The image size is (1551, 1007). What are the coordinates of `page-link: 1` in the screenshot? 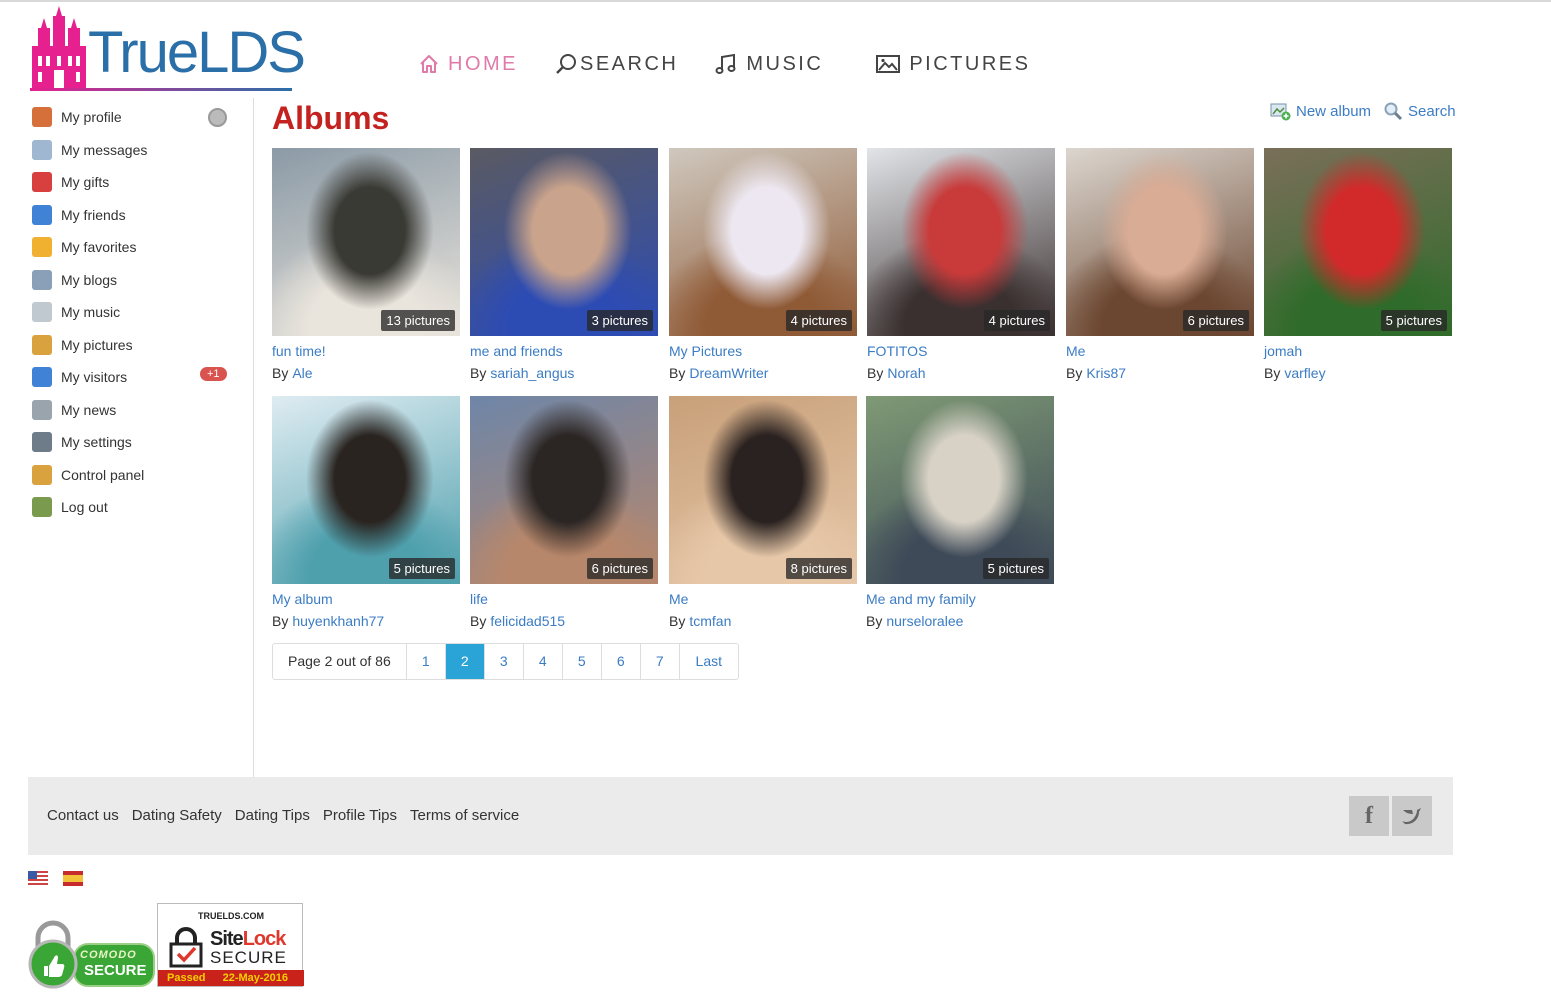 It's located at (426, 661).